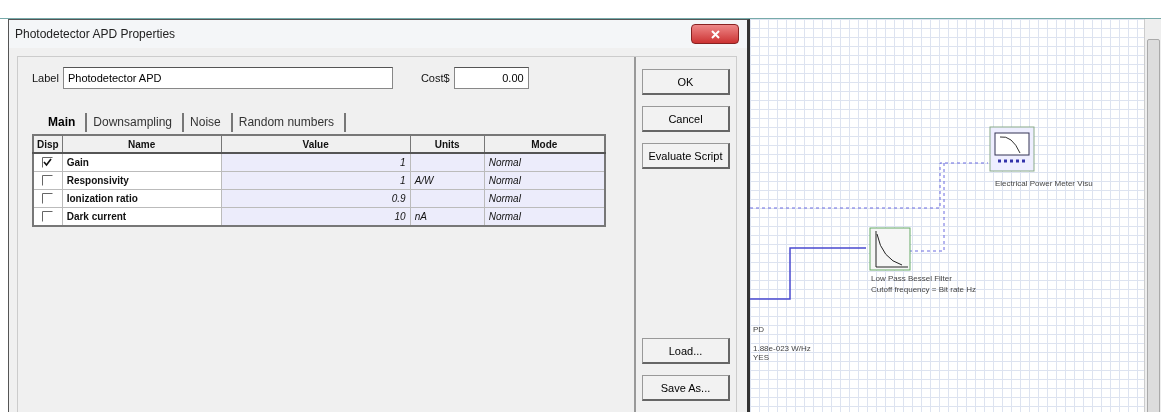  What do you see at coordinates (686, 119) in the screenshot?
I see `dialog-button: Cancel` at bounding box center [686, 119].